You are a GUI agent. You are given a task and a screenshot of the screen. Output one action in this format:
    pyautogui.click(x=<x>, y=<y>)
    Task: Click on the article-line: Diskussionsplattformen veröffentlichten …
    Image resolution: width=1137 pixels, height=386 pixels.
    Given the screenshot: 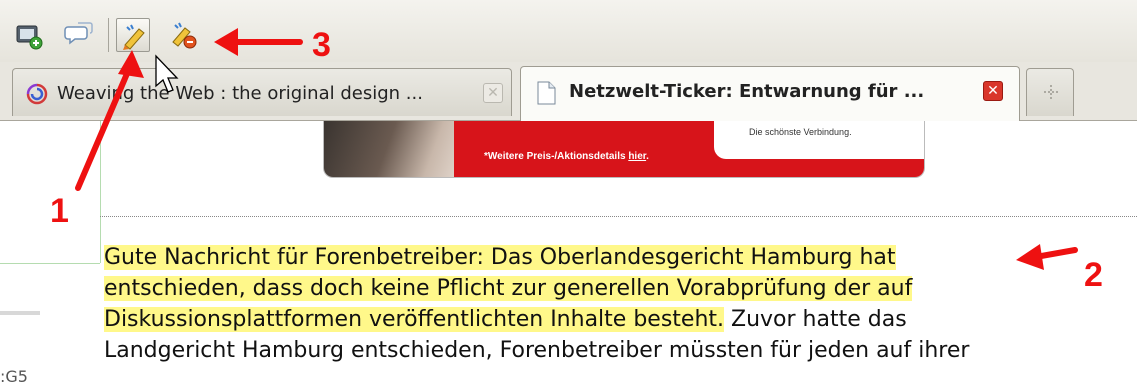 What is the action you would take?
    pyautogui.click(x=614, y=319)
    